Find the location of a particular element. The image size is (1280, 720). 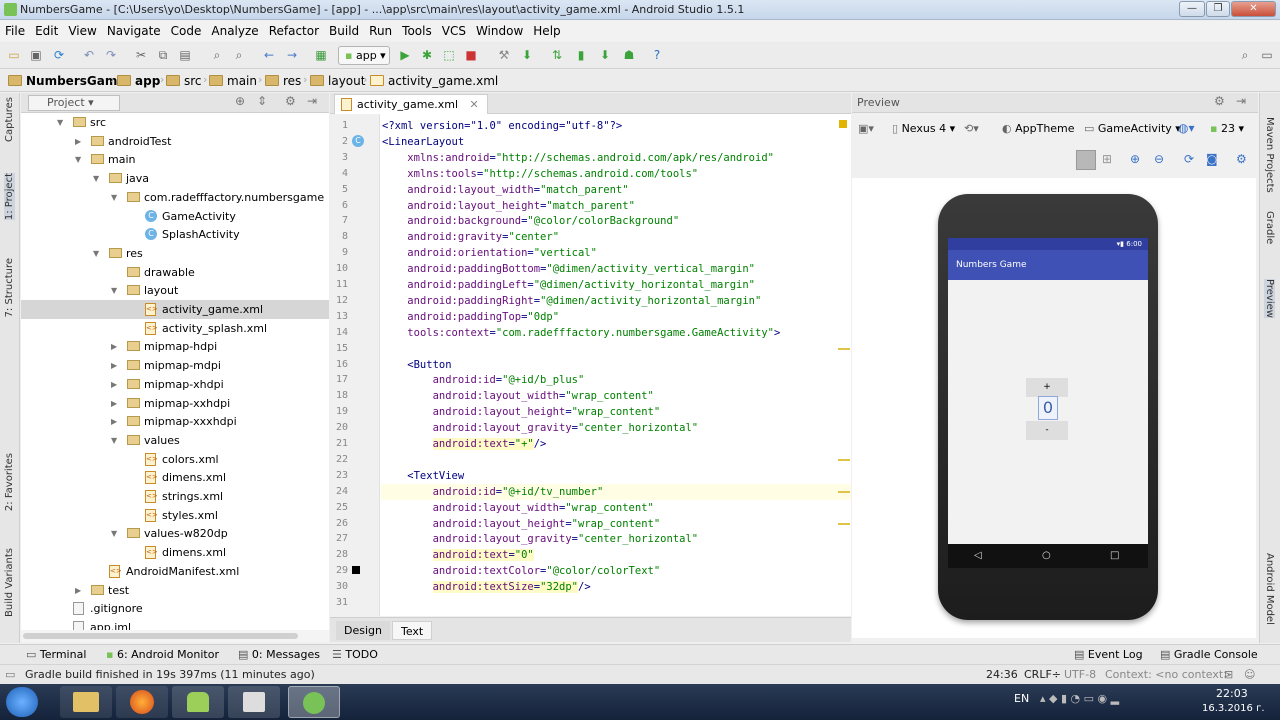

breadcrumb-numbersgame: NumbersGame is located at coordinates (66, 81).